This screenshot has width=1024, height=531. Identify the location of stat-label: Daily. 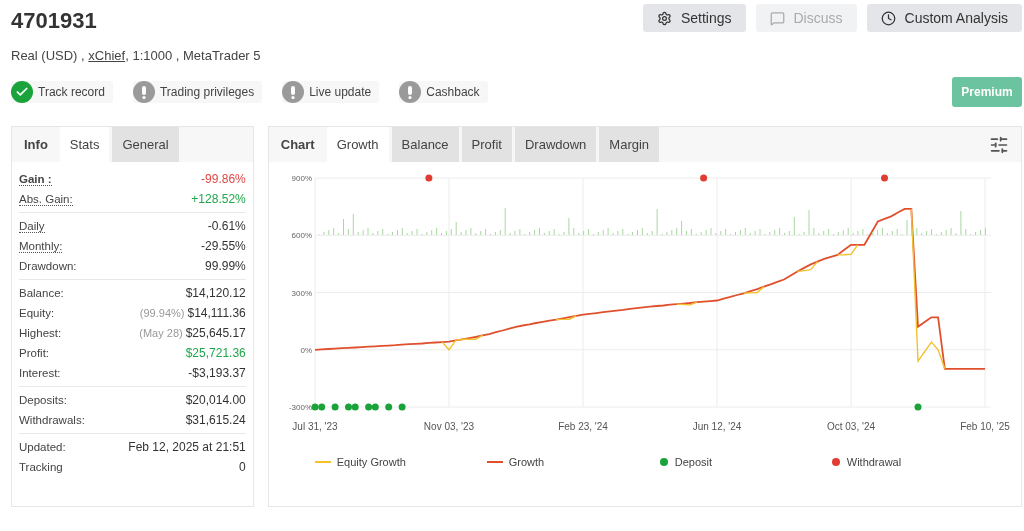
(32, 226).